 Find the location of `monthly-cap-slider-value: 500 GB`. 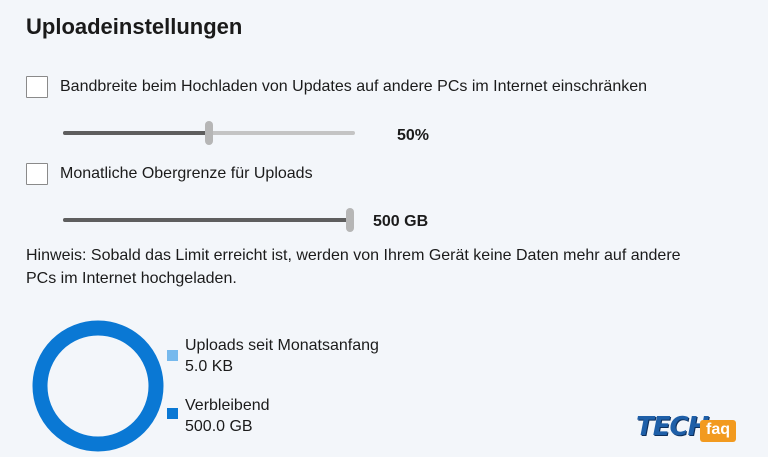

monthly-cap-slider-value: 500 GB is located at coordinates (401, 221).